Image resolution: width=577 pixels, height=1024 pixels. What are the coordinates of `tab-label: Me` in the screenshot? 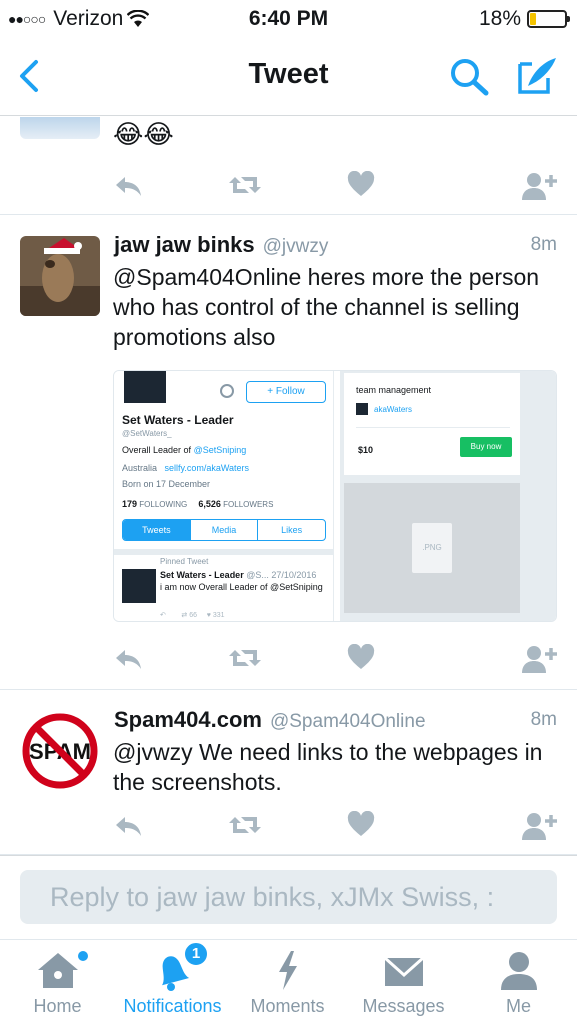 It's located at (518, 1006).